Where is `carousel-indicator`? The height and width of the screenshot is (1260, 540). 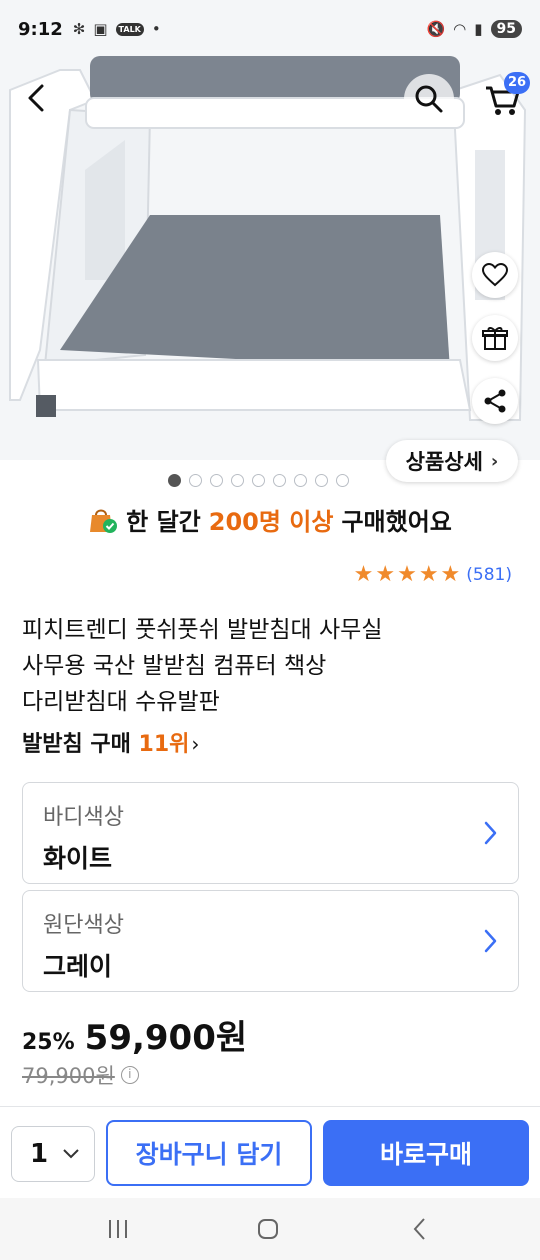 carousel-indicator is located at coordinates (258, 480).